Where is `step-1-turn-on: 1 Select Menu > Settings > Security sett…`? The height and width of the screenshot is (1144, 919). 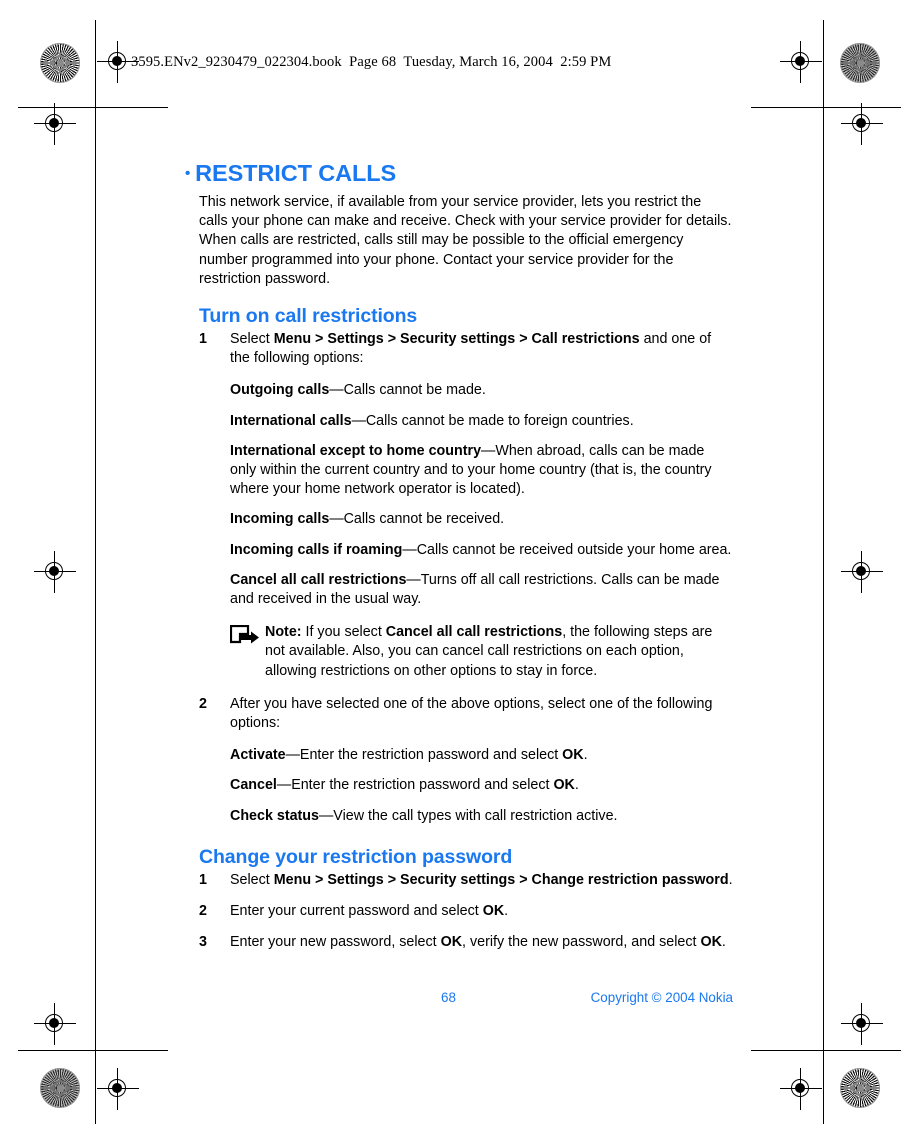
step-1-turn-on: 1 Select Menu > Settings > Security sett… is located at coordinates (466, 349).